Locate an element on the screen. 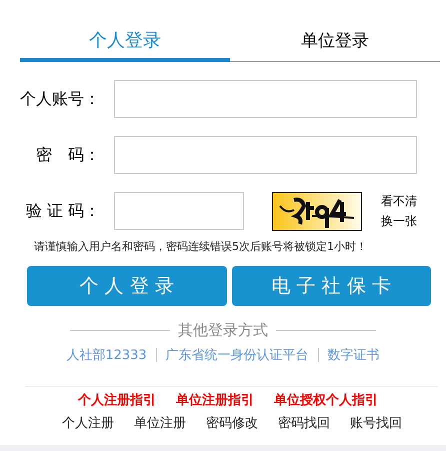 The width and height of the screenshot is (446, 451). footer-link: 密码修改 is located at coordinates (232, 423).